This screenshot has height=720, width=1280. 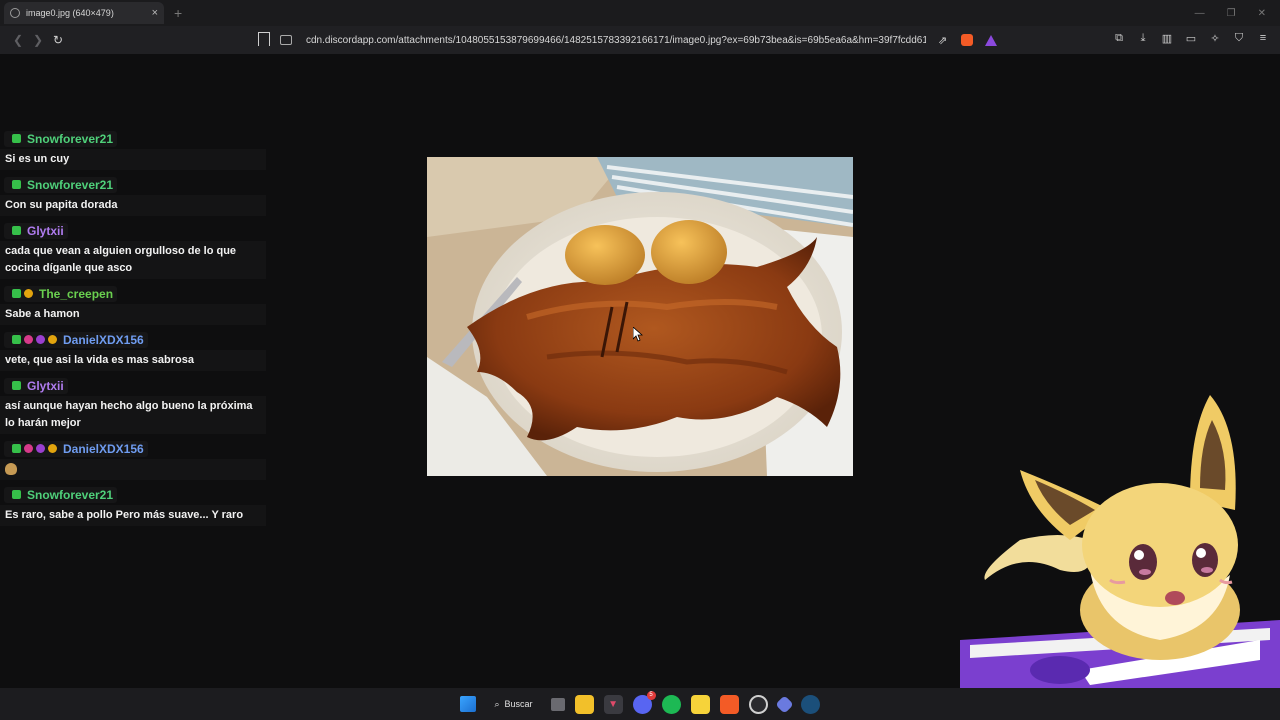 What do you see at coordinates (1120, 541) in the screenshot?
I see `vtuber-mascot` at bounding box center [1120, 541].